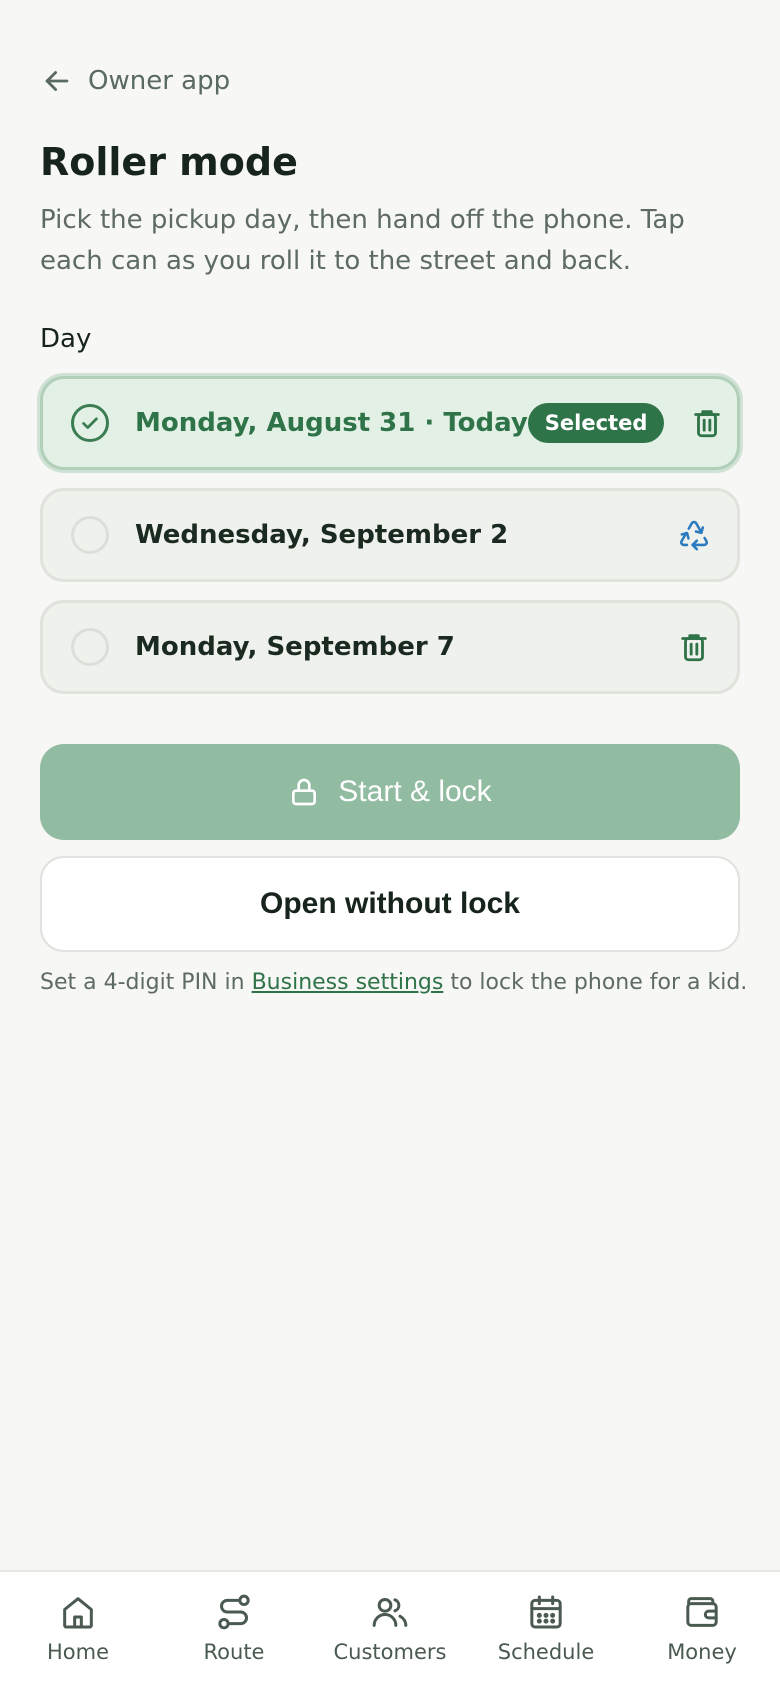 This screenshot has height=1688, width=780. What do you see at coordinates (596, 423) in the screenshot?
I see `selected-badge: Selected` at bounding box center [596, 423].